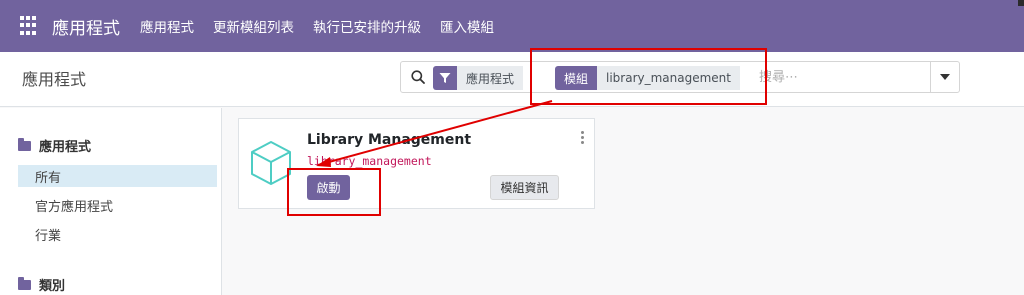 The image size is (1024, 295). I want to click on filter-icon, so click(445, 78).